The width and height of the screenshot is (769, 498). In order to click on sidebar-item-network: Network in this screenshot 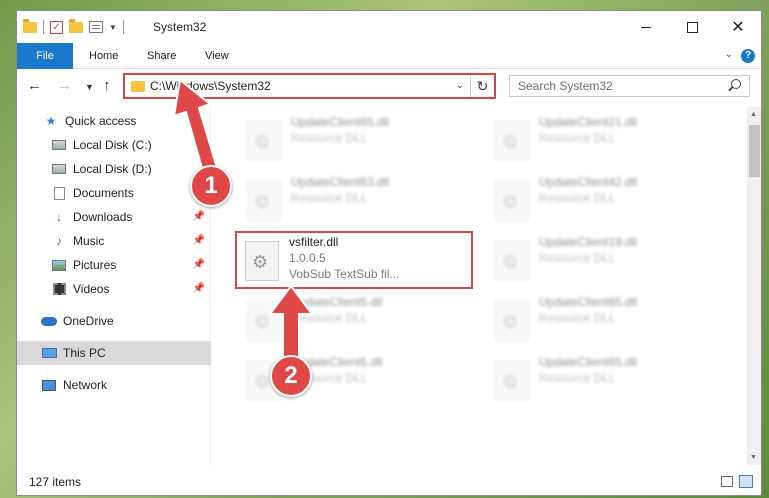, I will do `click(114, 385)`.